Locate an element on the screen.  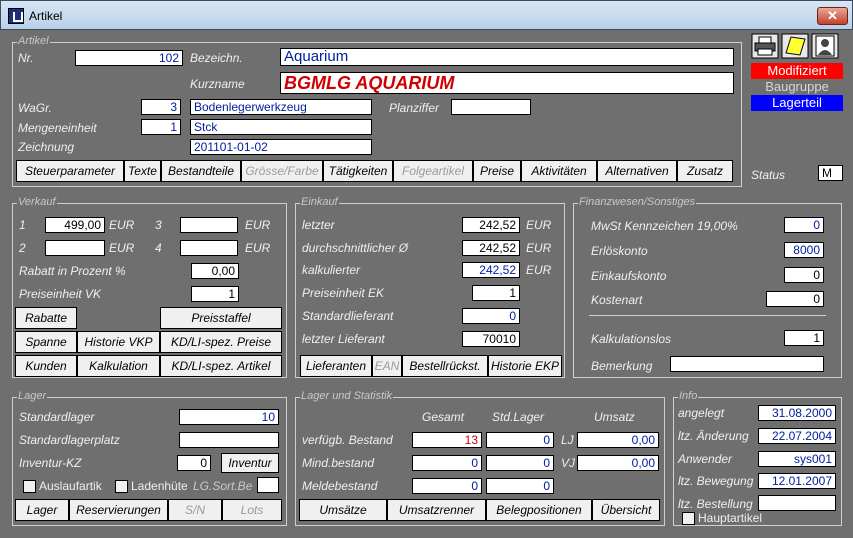
tab-steuerparameter: Steuerparameter is located at coordinates (70, 171).